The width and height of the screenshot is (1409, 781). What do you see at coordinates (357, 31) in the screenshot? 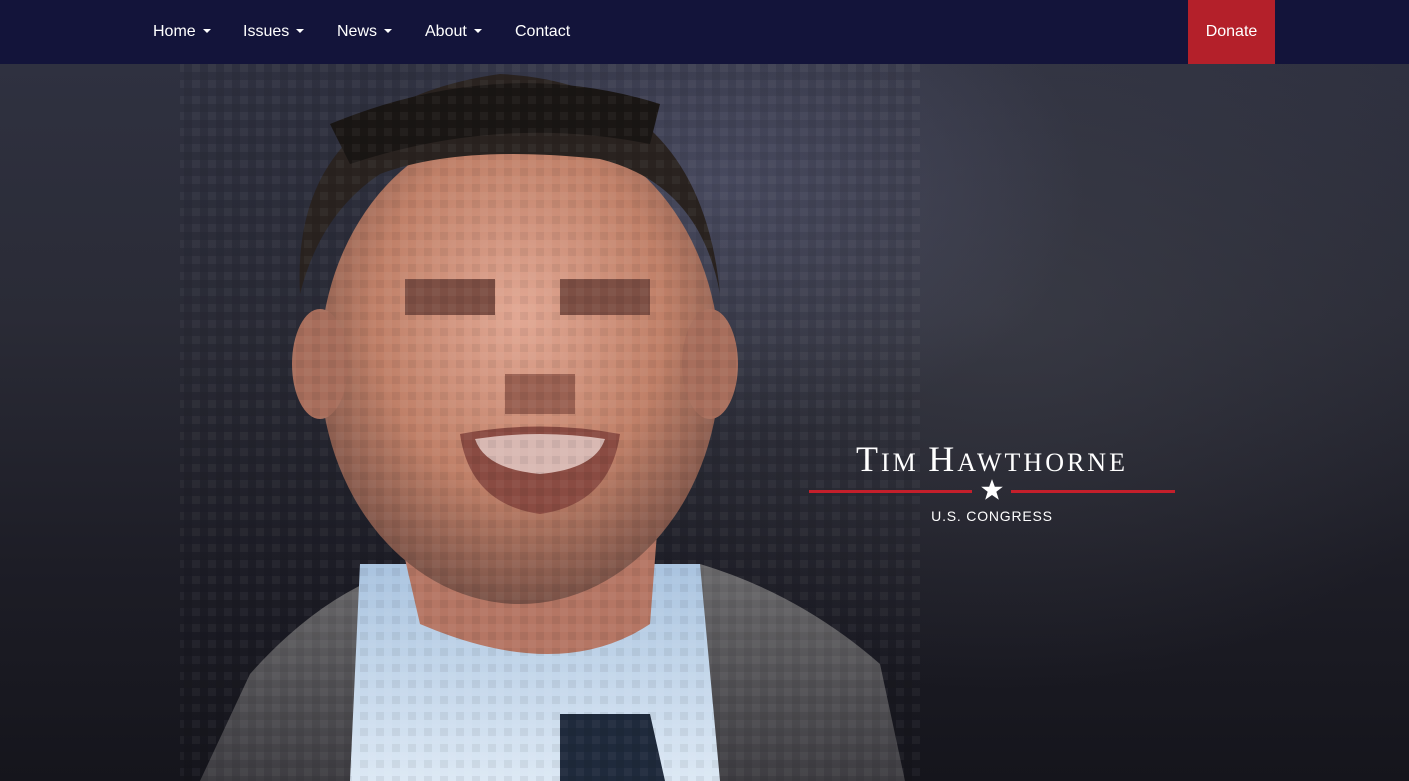
I see `nav-item-news-label: News` at bounding box center [357, 31].